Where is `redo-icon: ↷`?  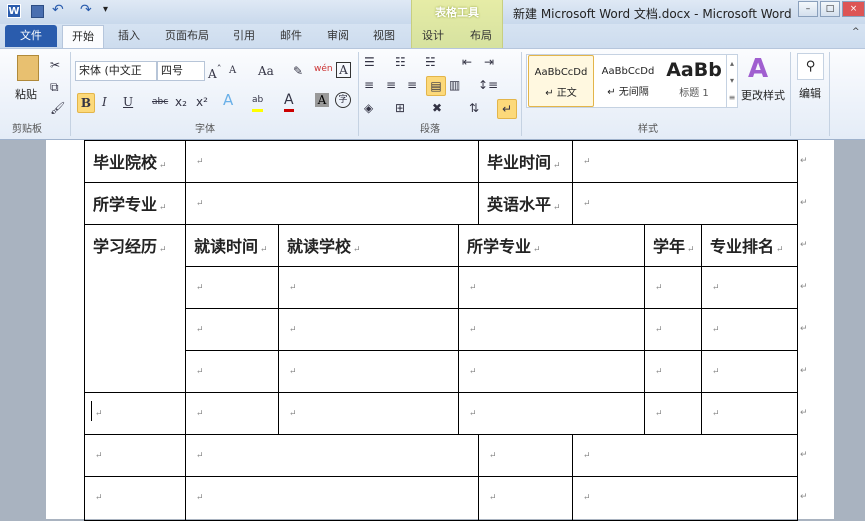 redo-icon: ↷ is located at coordinates (86, 10).